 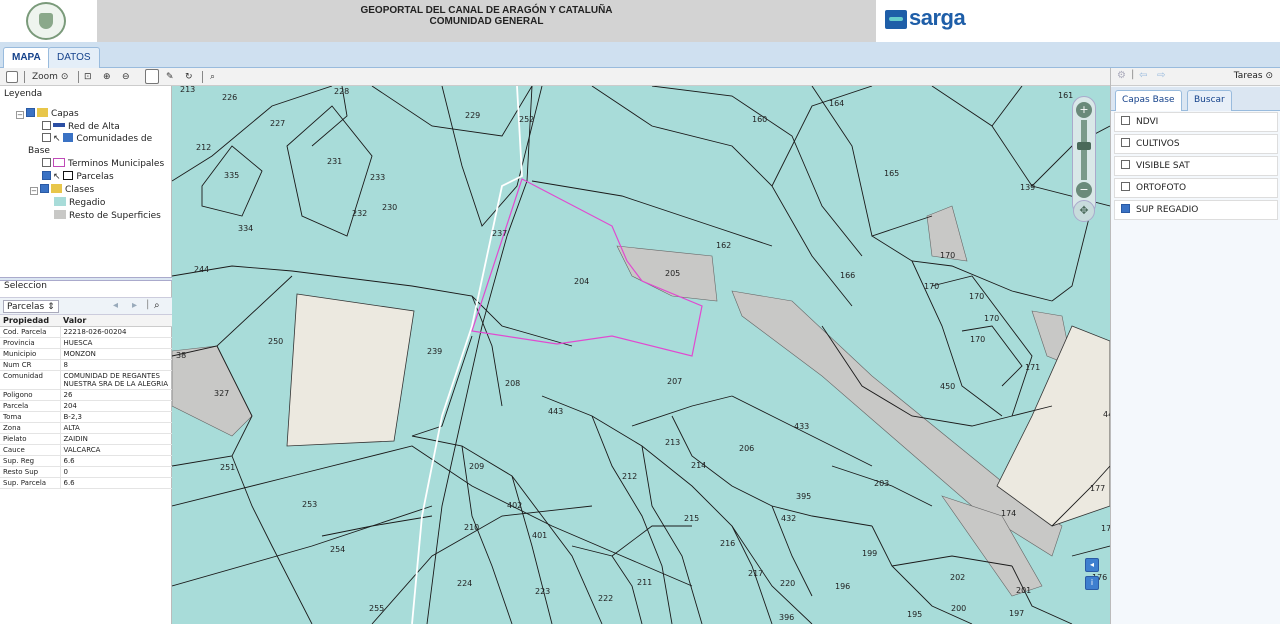 What do you see at coordinates (116, 395) in the screenshot?
I see `property-value: 26` at bounding box center [116, 395].